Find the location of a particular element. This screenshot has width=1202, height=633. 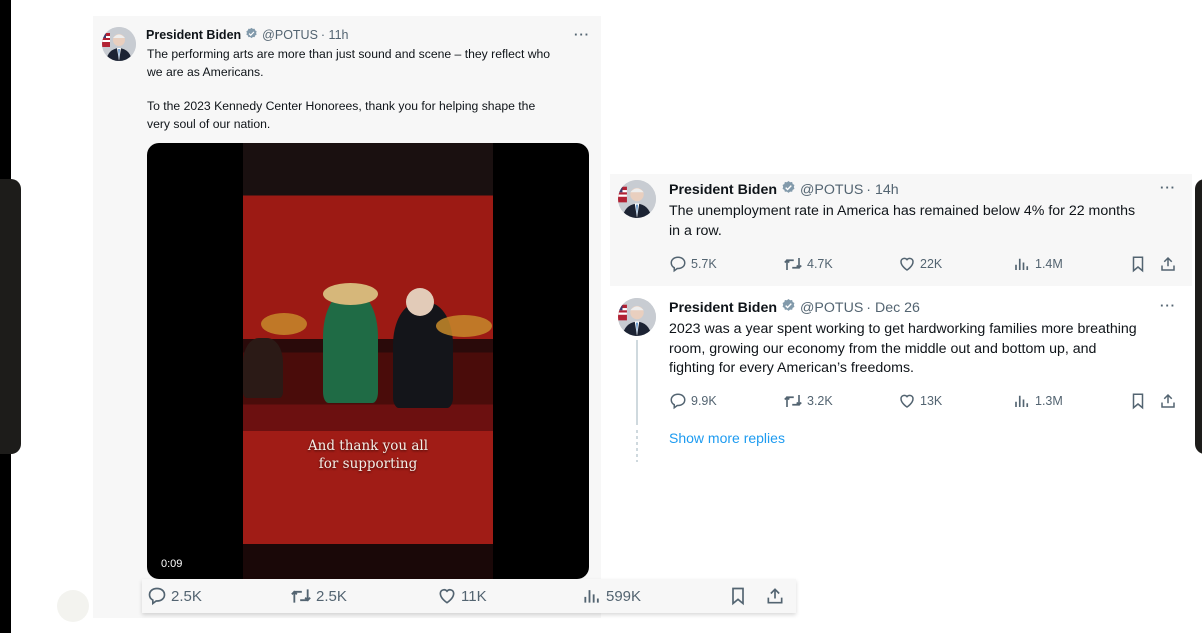

repost-count: 2.5K is located at coordinates (331, 596).